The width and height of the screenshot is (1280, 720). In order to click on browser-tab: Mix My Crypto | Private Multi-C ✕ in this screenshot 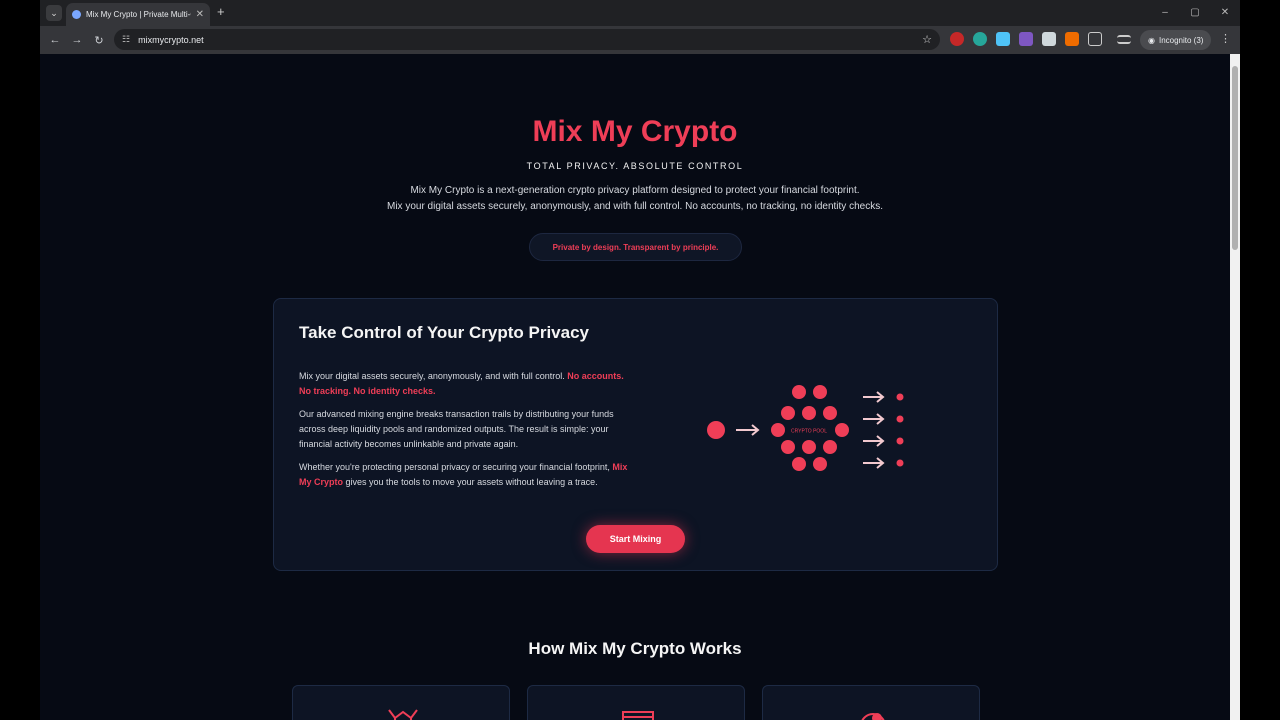, I will do `click(138, 14)`.